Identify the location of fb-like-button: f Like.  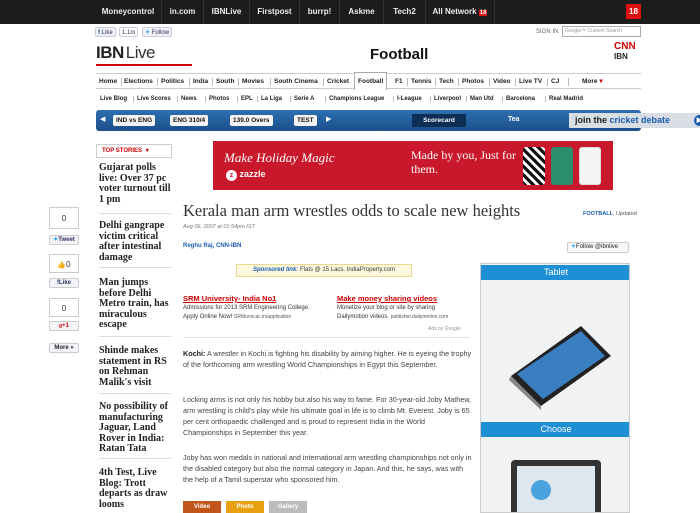
(105, 32).